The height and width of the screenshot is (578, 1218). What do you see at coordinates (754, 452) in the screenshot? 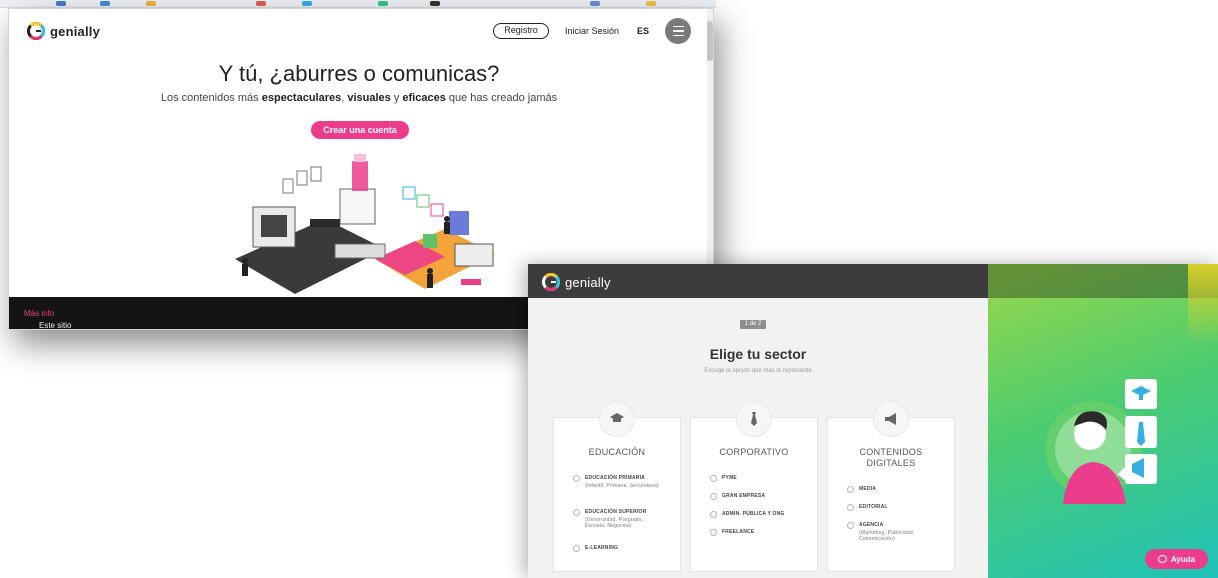
I see `card-title: CORPORATIVO` at bounding box center [754, 452].